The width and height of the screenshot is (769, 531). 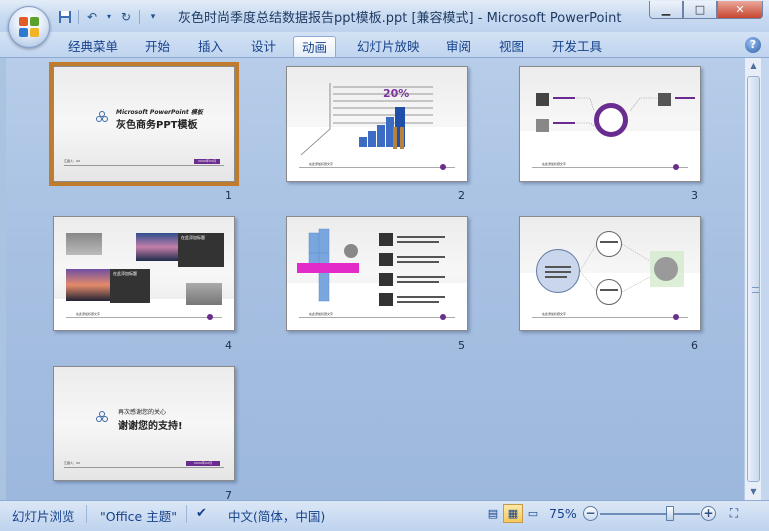 I want to click on fit-to-window-icon: ⛶, so click(x=734, y=513).